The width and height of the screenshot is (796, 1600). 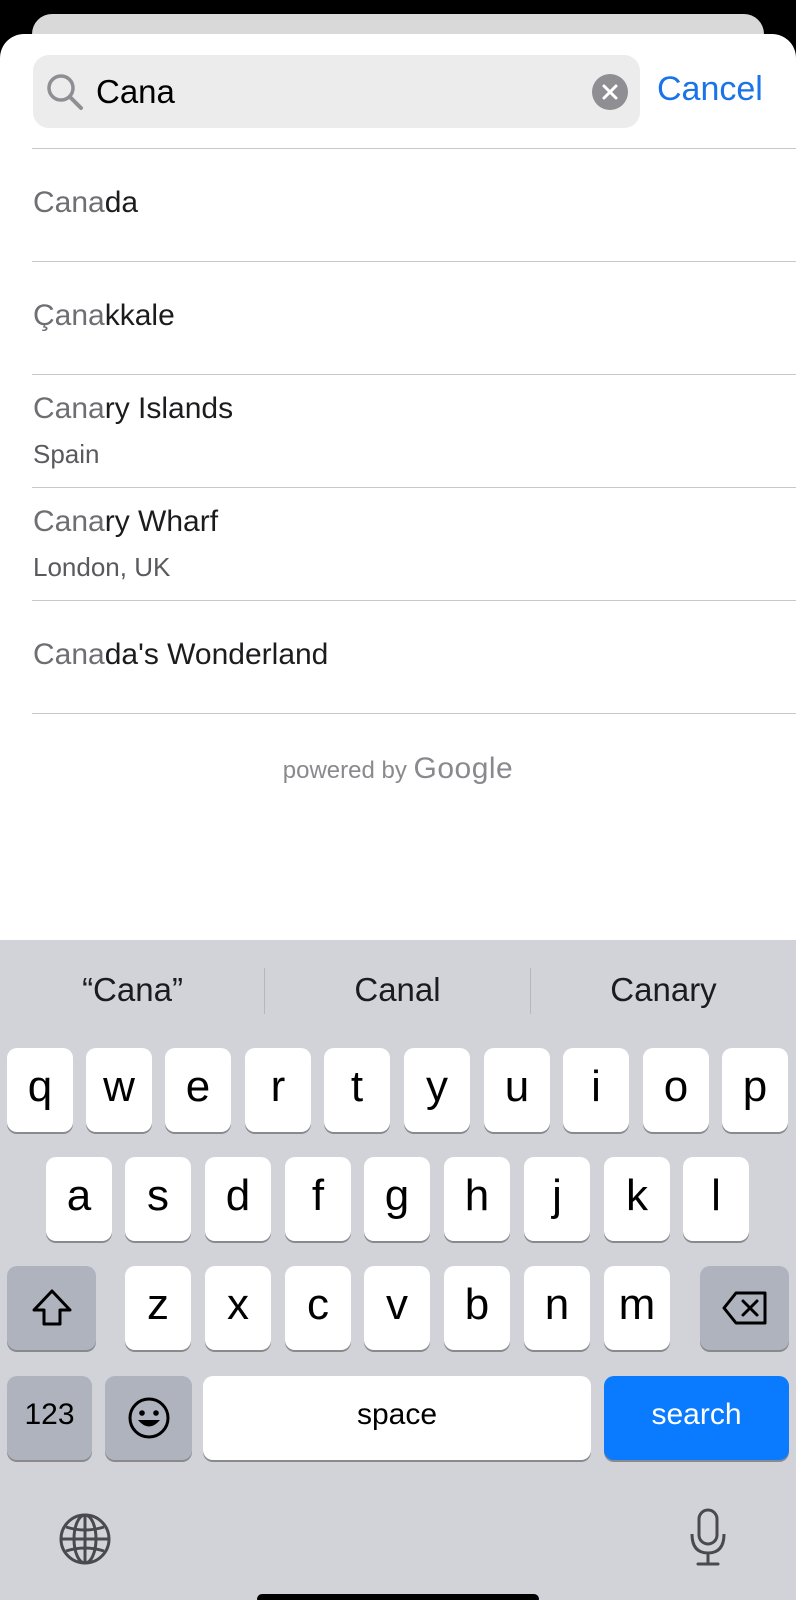 I want to click on key-label: p, so click(x=755, y=1086).